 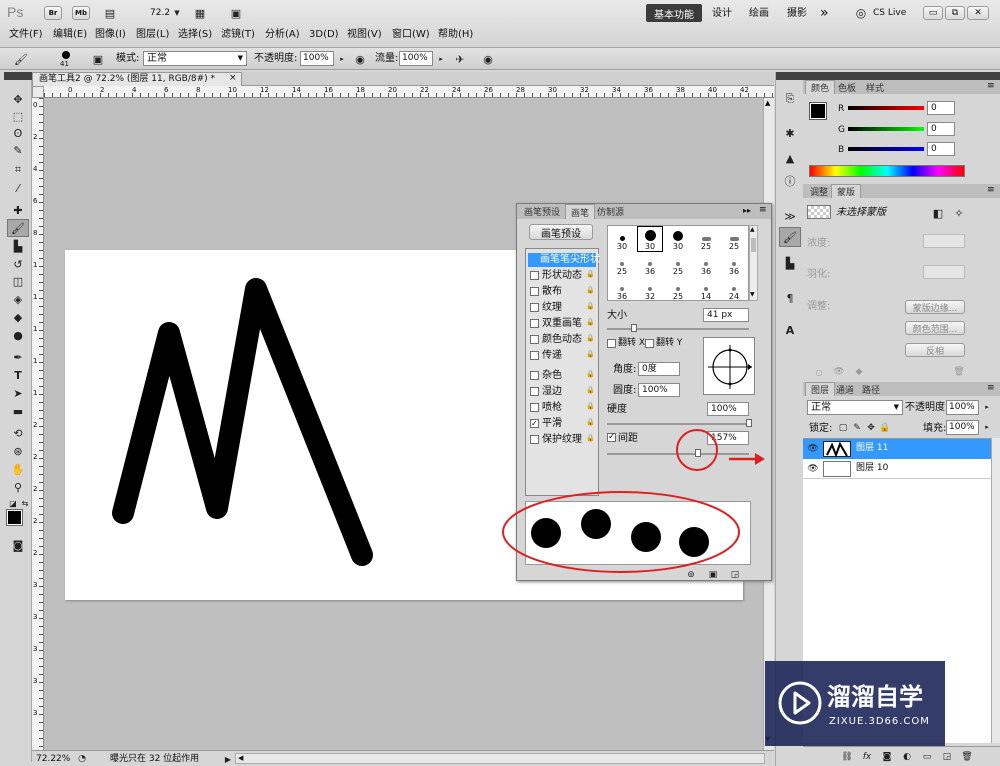 What do you see at coordinates (797, 14) in the screenshot?
I see `workspace-photography: 摄影` at bounding box center [797, 14].